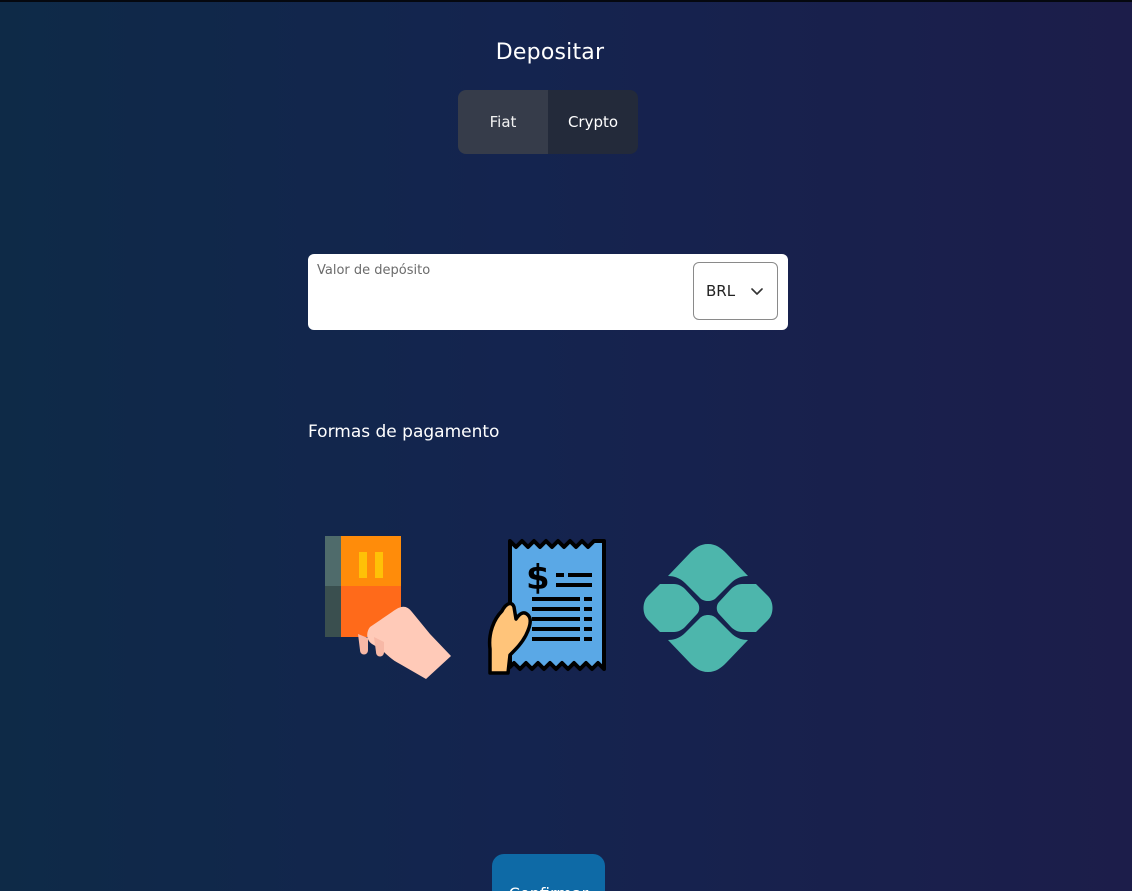 The width and height of the screenshot is (1132, 891). I want to click on pix-icon, so click(708, 608).